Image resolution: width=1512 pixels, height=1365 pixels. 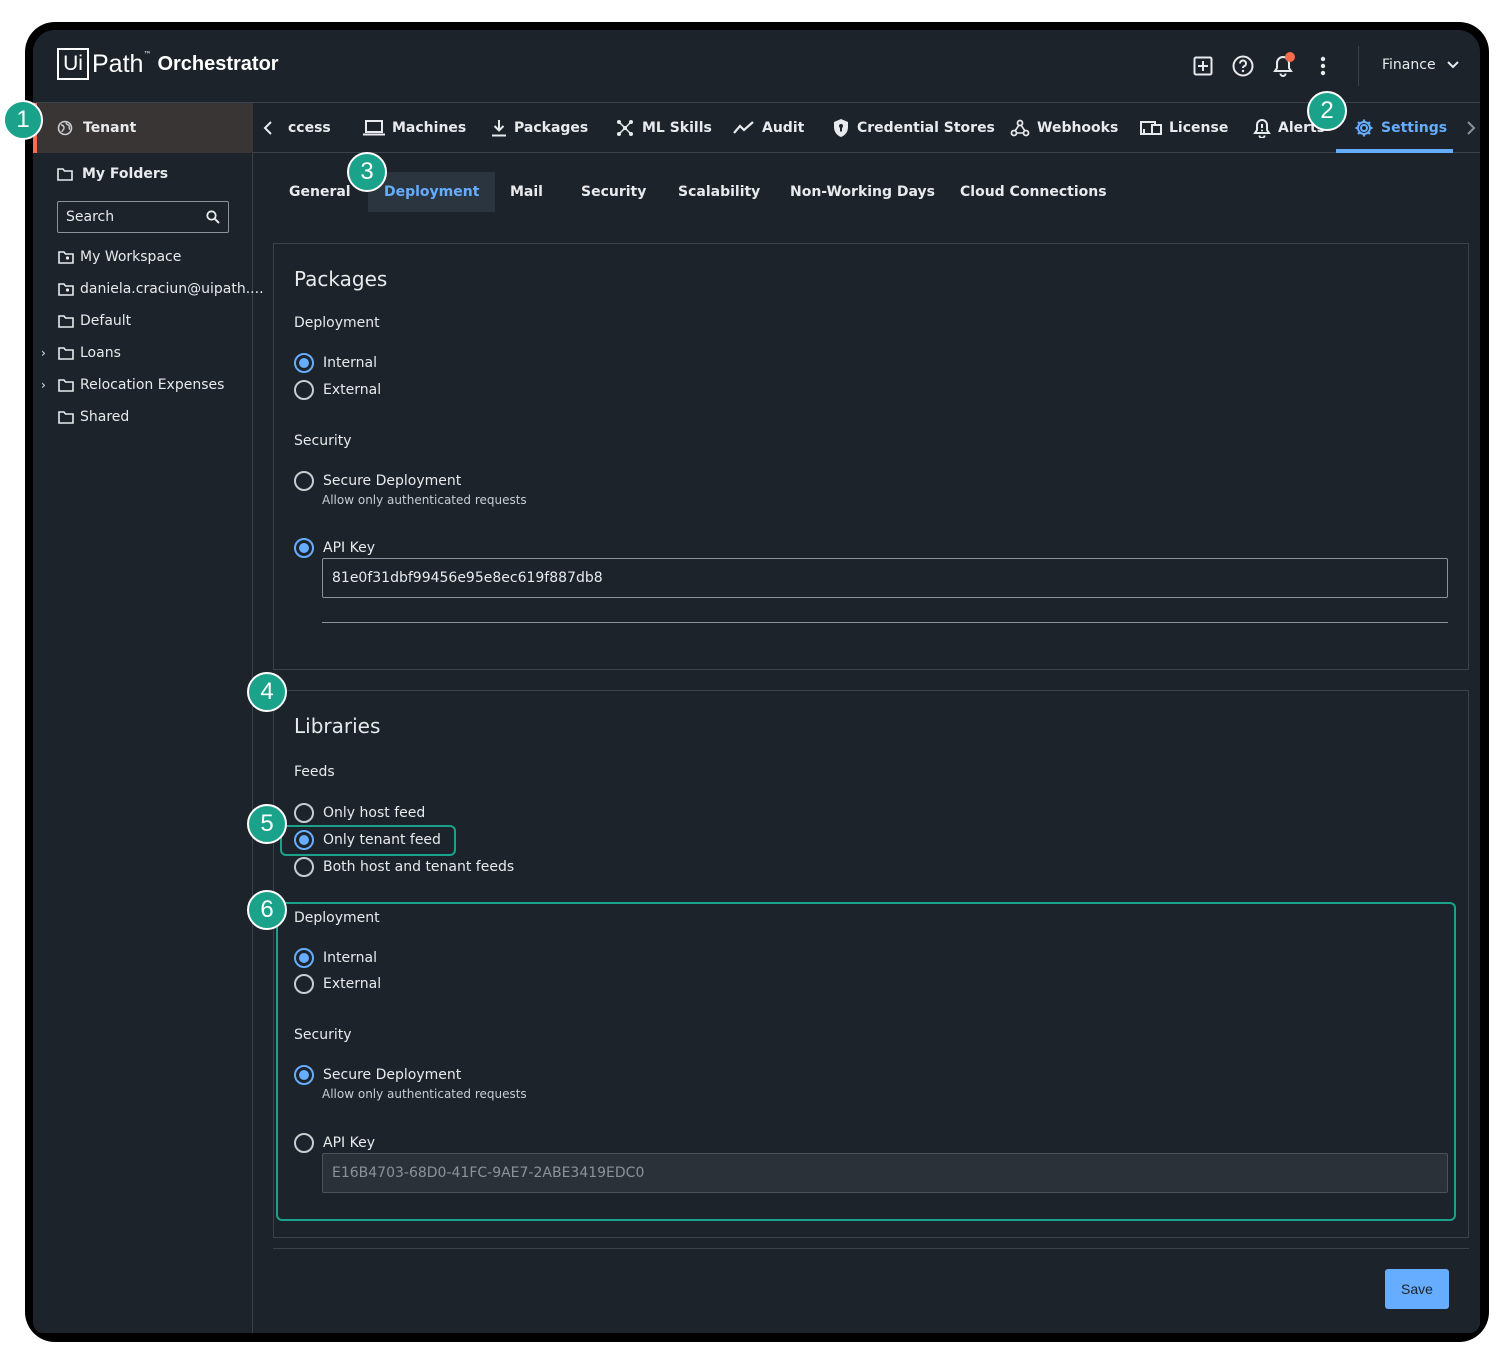 I want to click on my-folders-heading: My Folders, so click(x=112, y=174).